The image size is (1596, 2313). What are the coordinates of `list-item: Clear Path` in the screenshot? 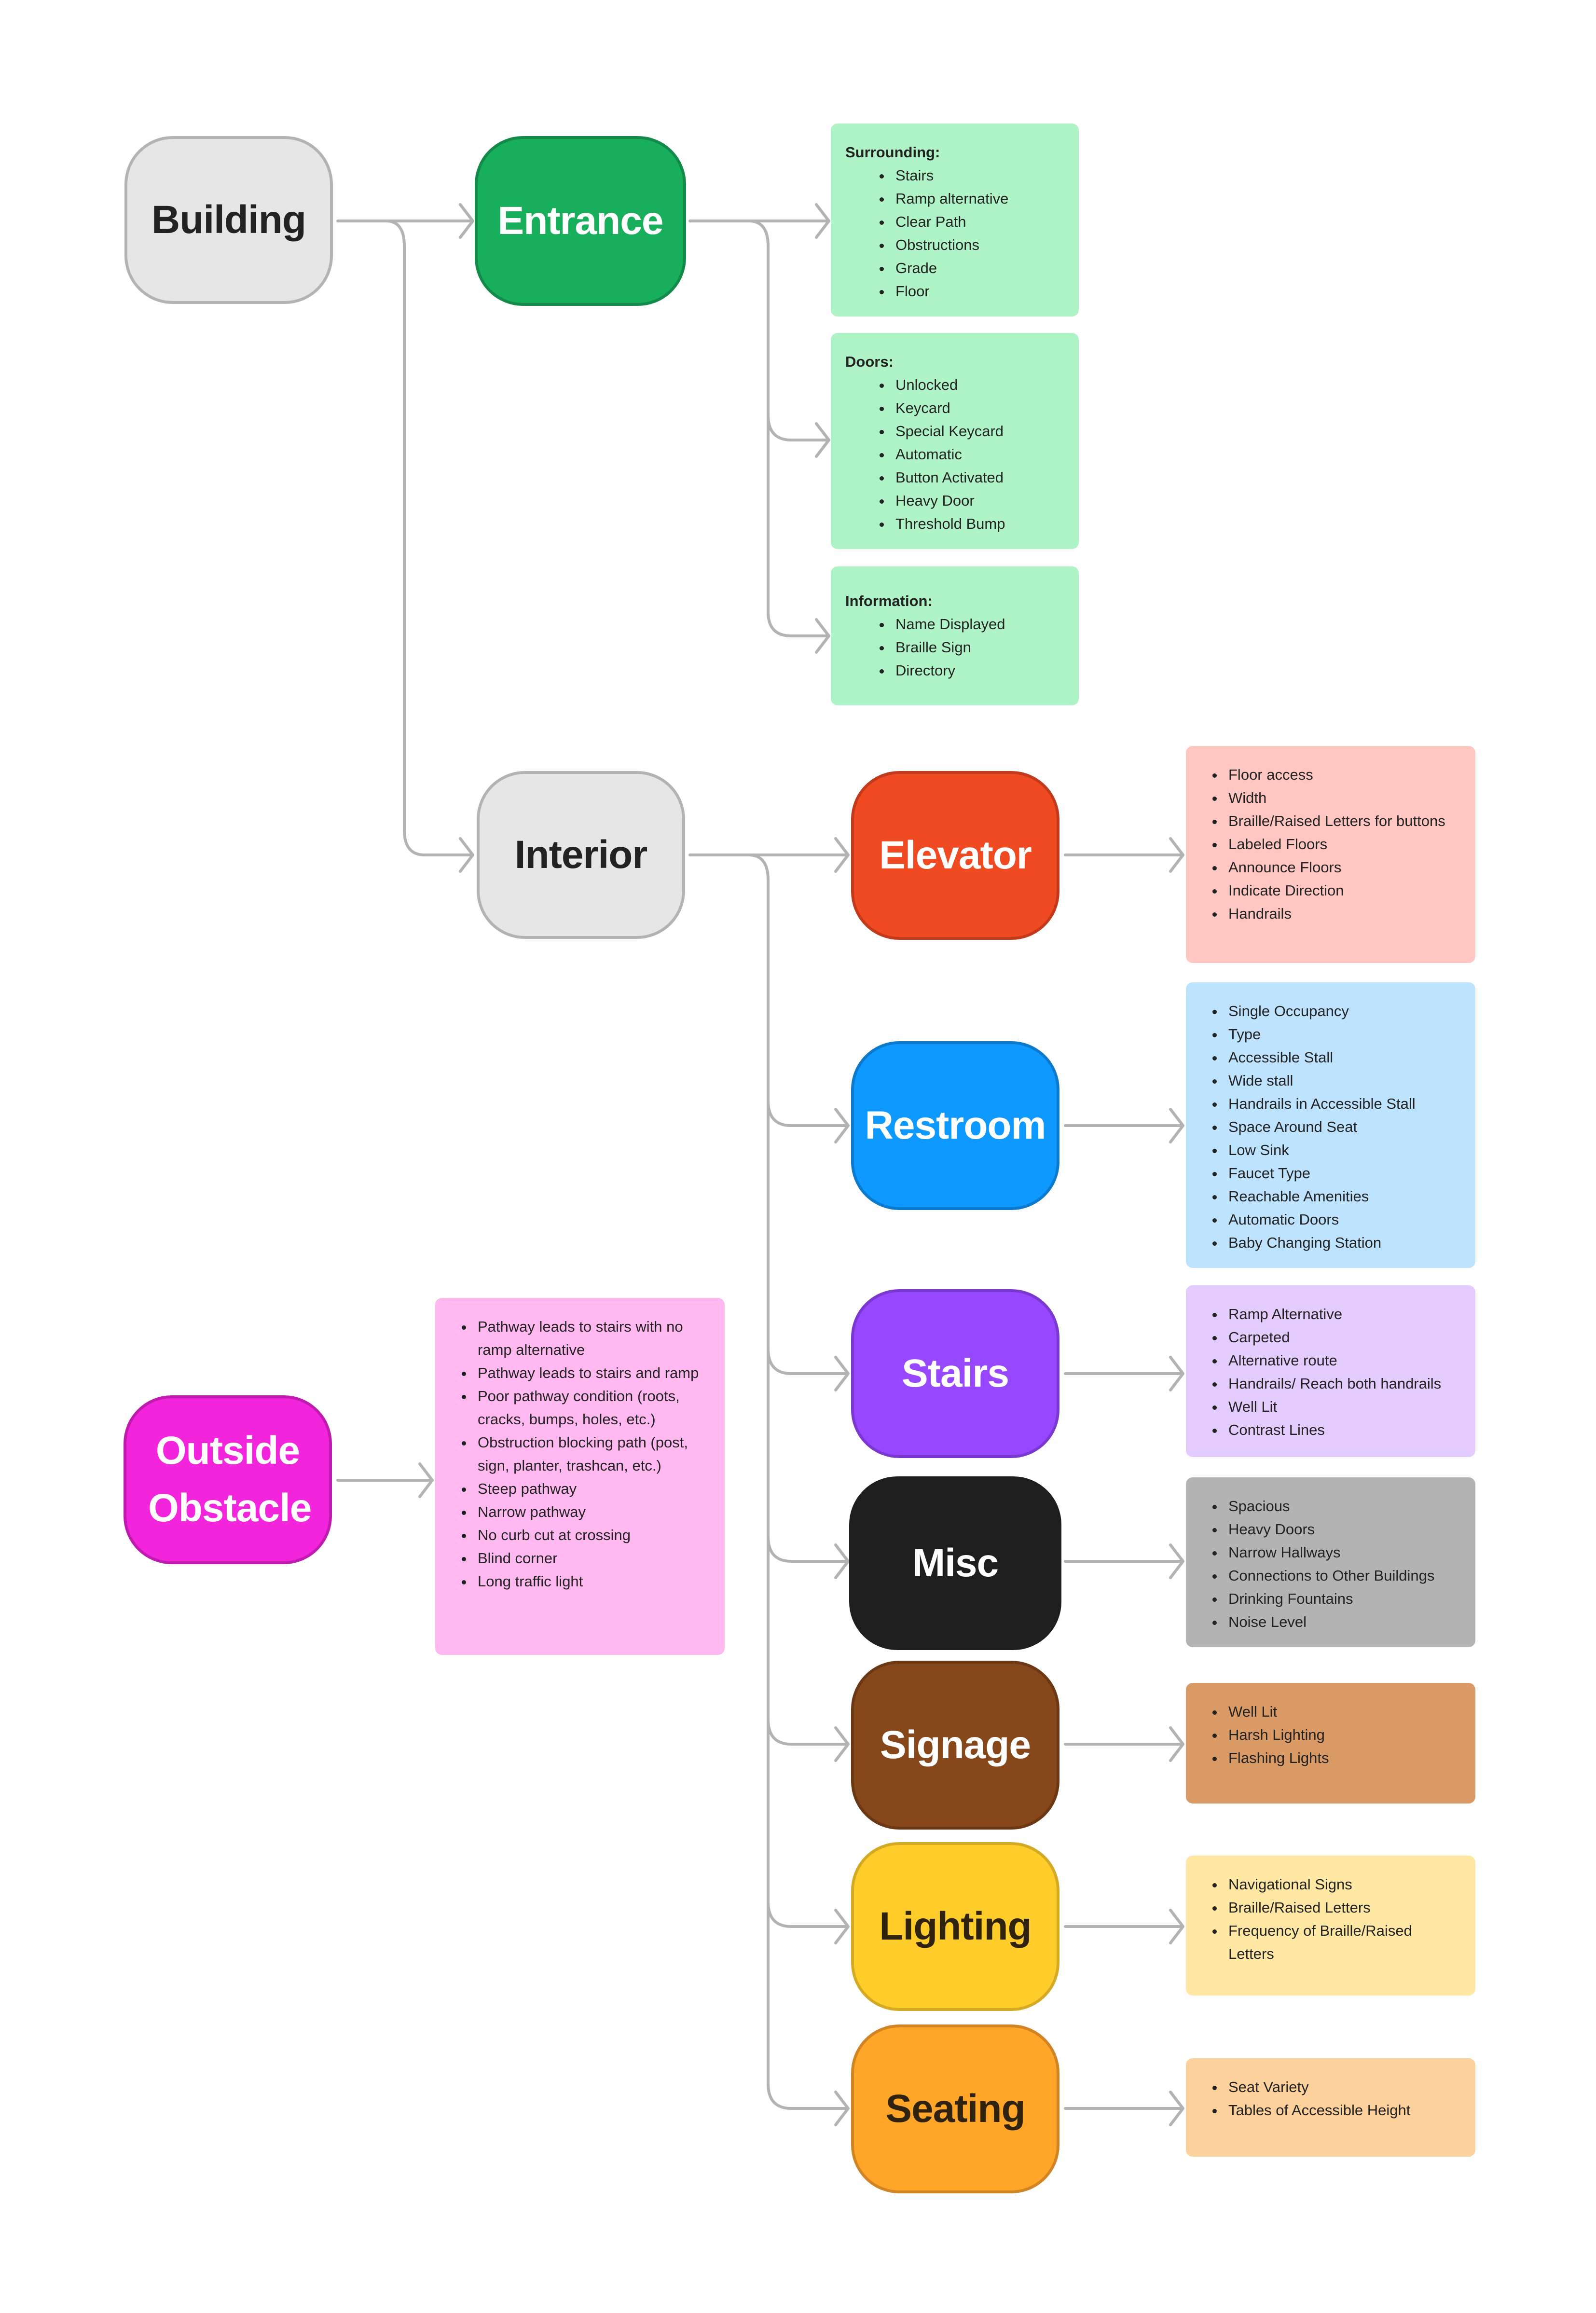 It's located at (978, 222).